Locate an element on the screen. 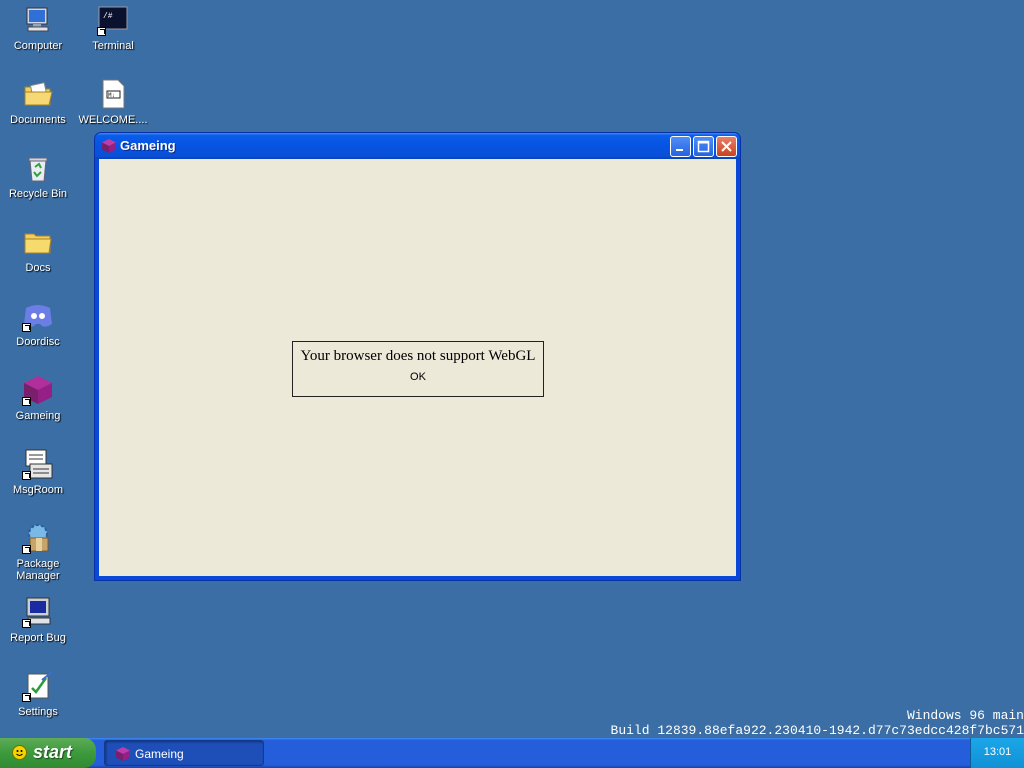 This screenshot has height=768, width=1024. desktop-icon-doordisc: Doordisc is located at coordinates (38, 324).